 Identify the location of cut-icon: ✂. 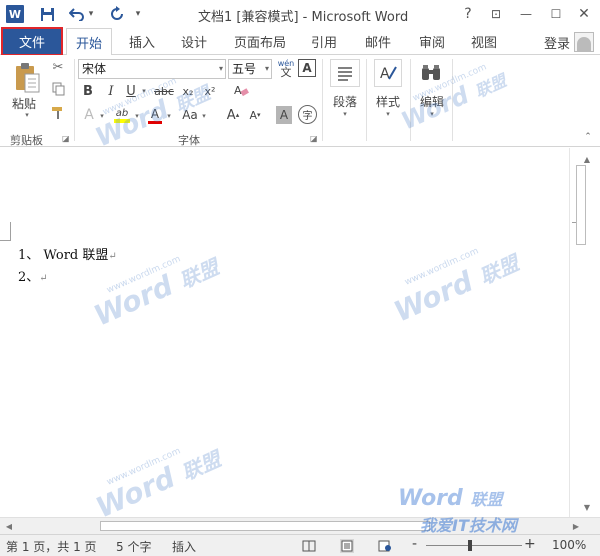
(58, 67).